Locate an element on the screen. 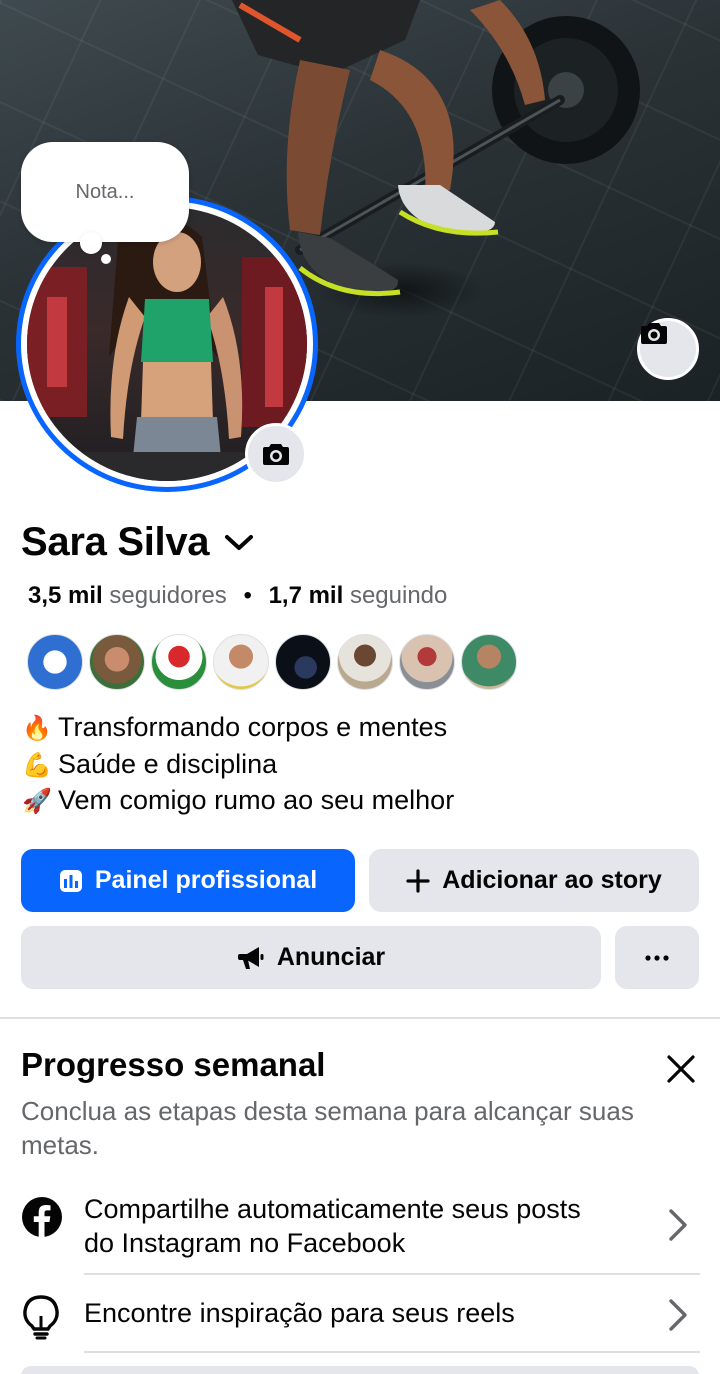  avatar-camera-button is located at coordinates (276, 454).